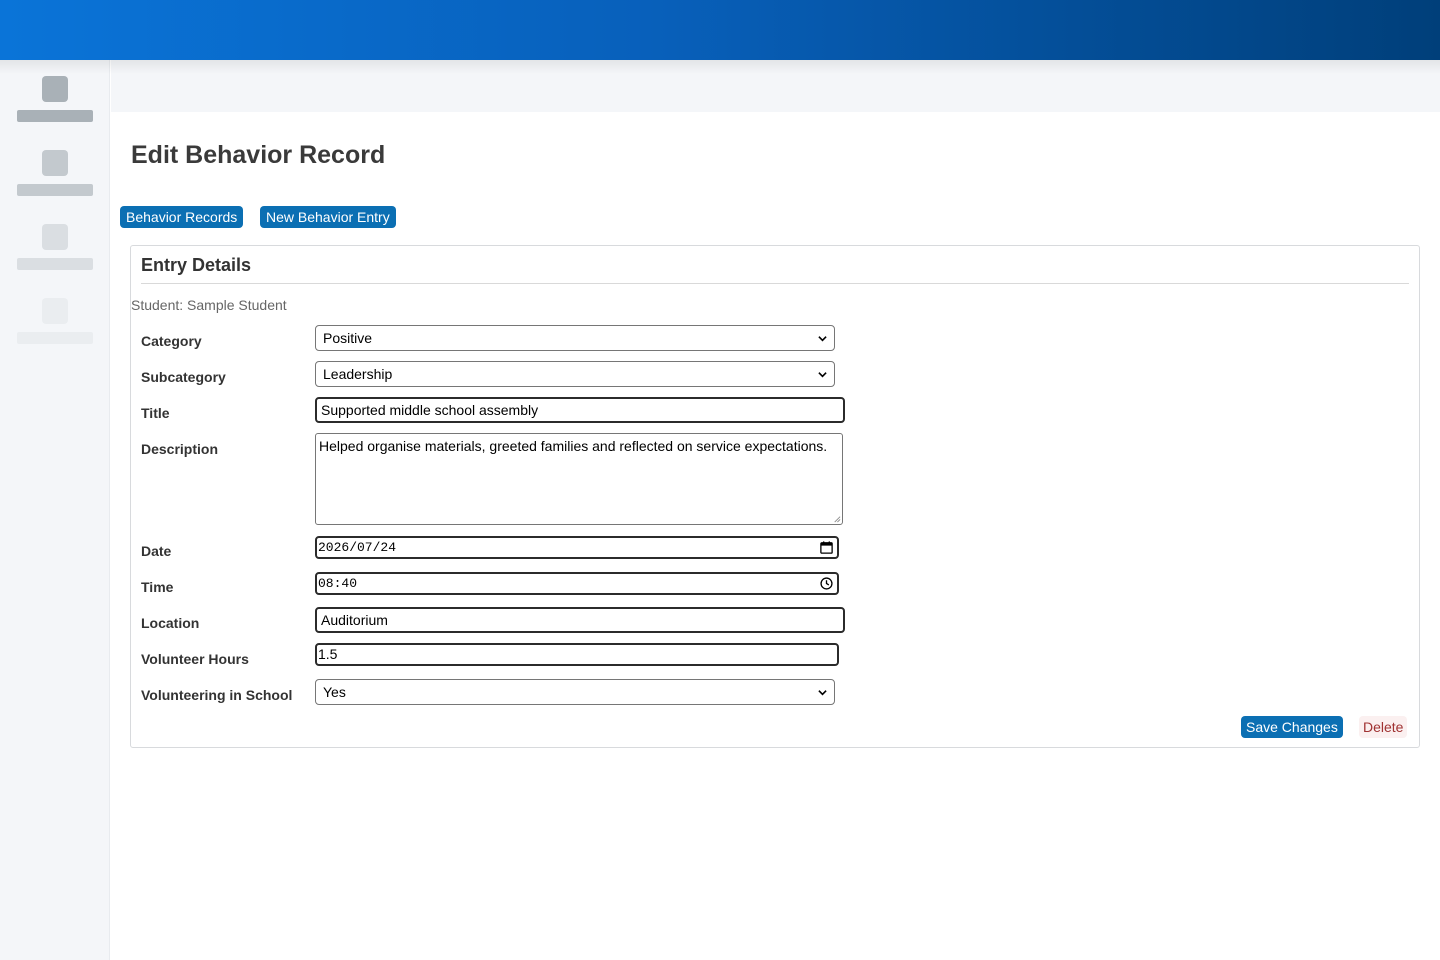 This screenshot has width=1440, height=960. What do you see at coordinates (55, 338) in the screenshot?
I see `sidebar-item-4-label-placeholder` at bounding box center [55, 338].